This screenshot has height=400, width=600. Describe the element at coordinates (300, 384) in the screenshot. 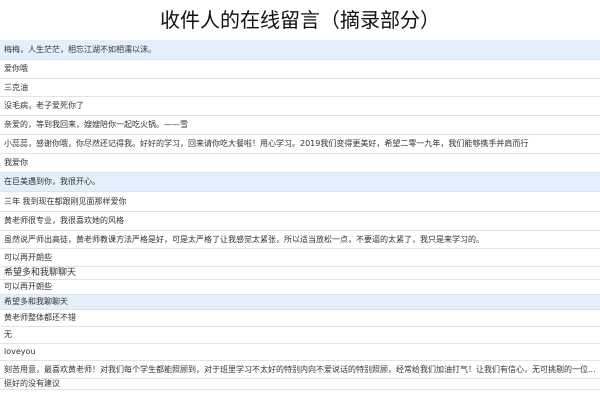

I see `message-item: 挺好的没有建议` at that location.